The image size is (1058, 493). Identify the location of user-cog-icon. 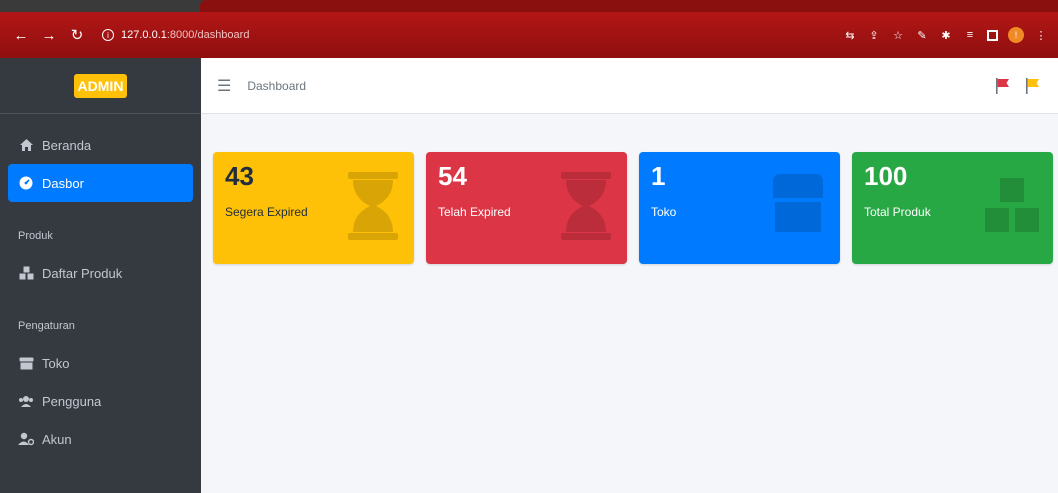
(26, 439).